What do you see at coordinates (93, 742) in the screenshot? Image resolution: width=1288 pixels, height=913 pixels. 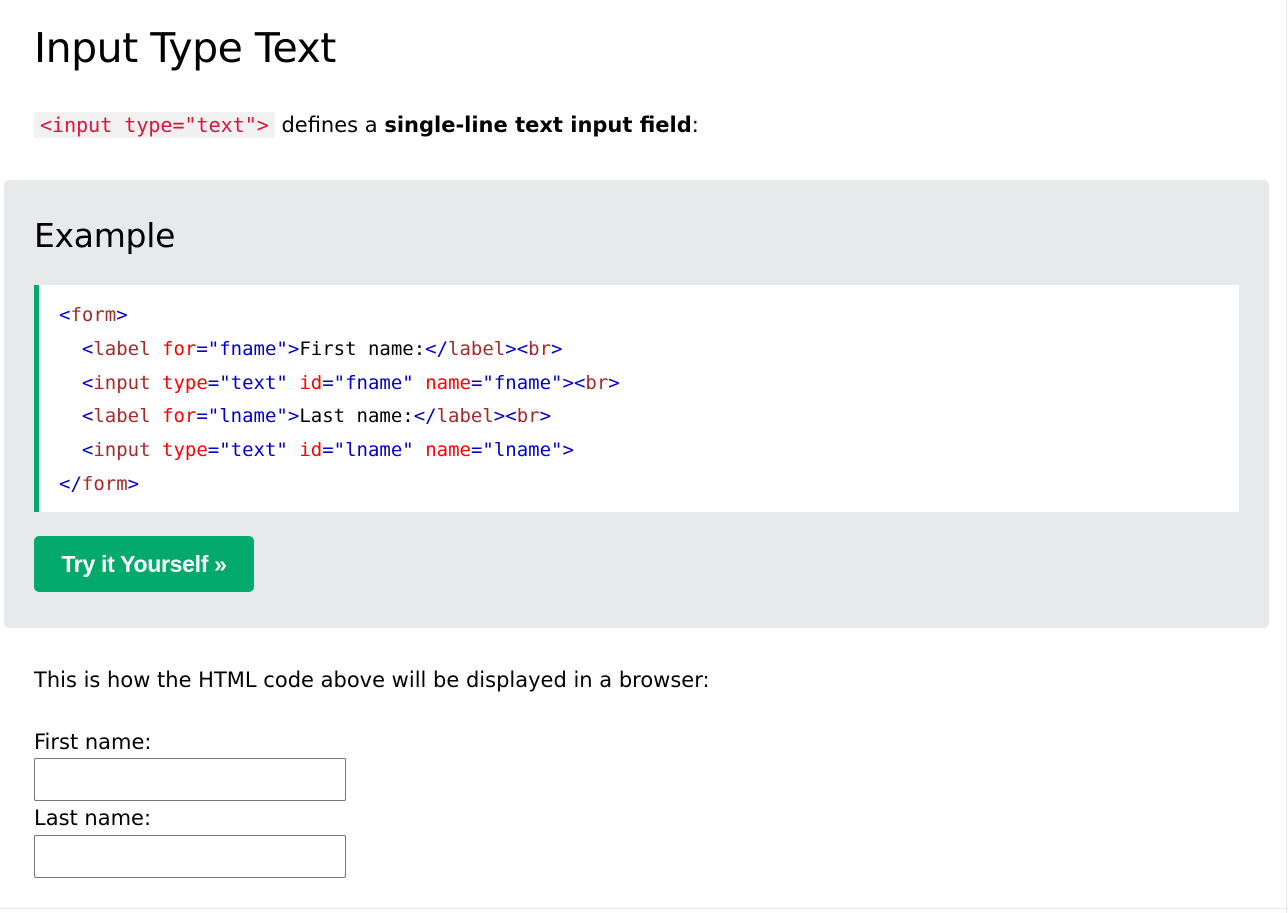 I see `first-name-label: First name:` at bounding box center [93, 742].